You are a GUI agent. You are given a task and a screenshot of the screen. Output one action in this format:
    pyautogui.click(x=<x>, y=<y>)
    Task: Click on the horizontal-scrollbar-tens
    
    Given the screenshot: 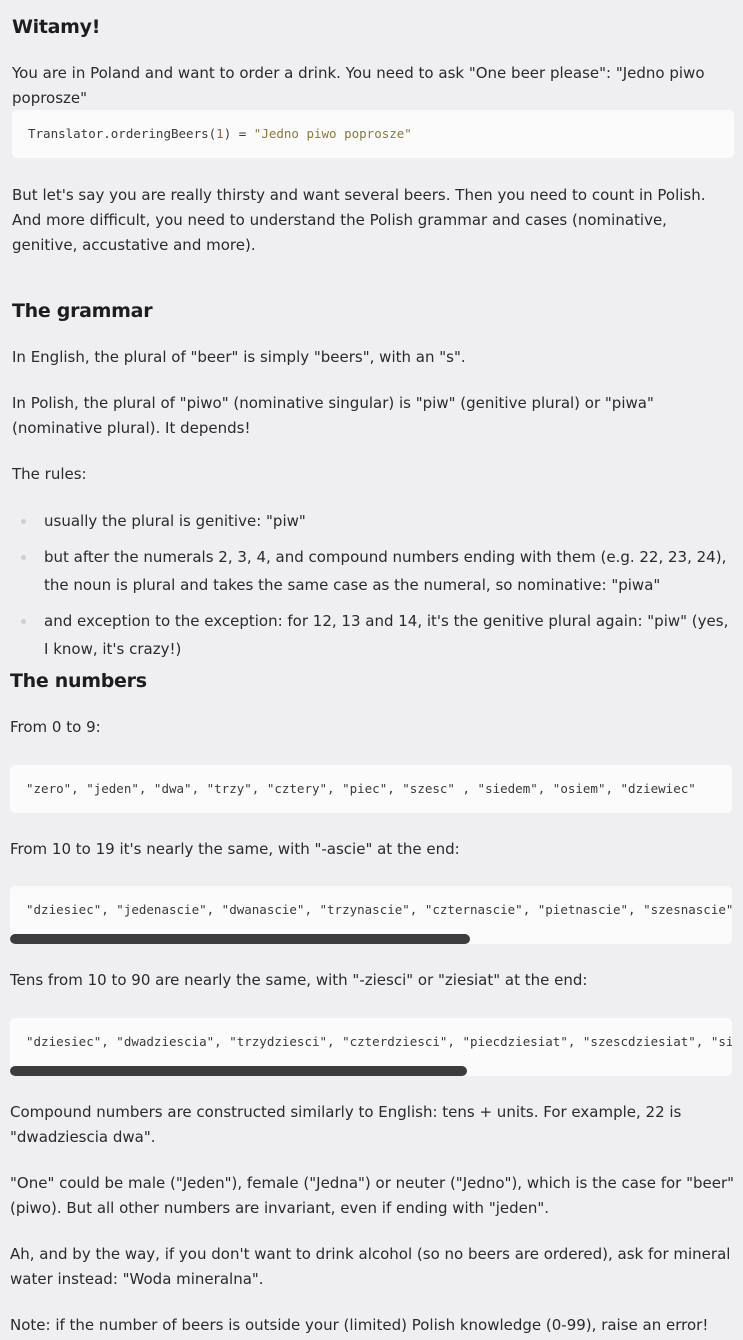 What is the action you would take?
    pyautogui.click(x=238, y=1071)
    